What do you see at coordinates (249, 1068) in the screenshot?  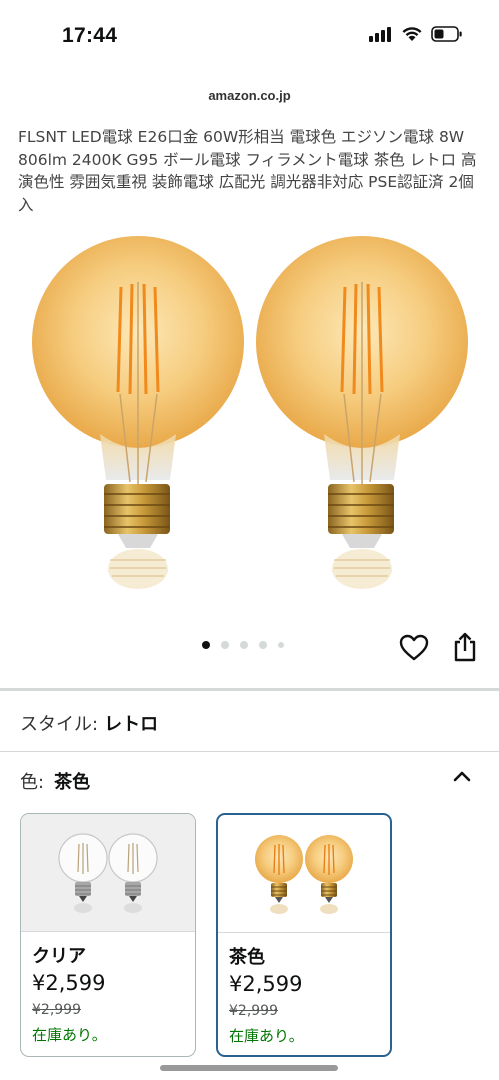 I see `home-indicator` at bounding box center [249, 1068].